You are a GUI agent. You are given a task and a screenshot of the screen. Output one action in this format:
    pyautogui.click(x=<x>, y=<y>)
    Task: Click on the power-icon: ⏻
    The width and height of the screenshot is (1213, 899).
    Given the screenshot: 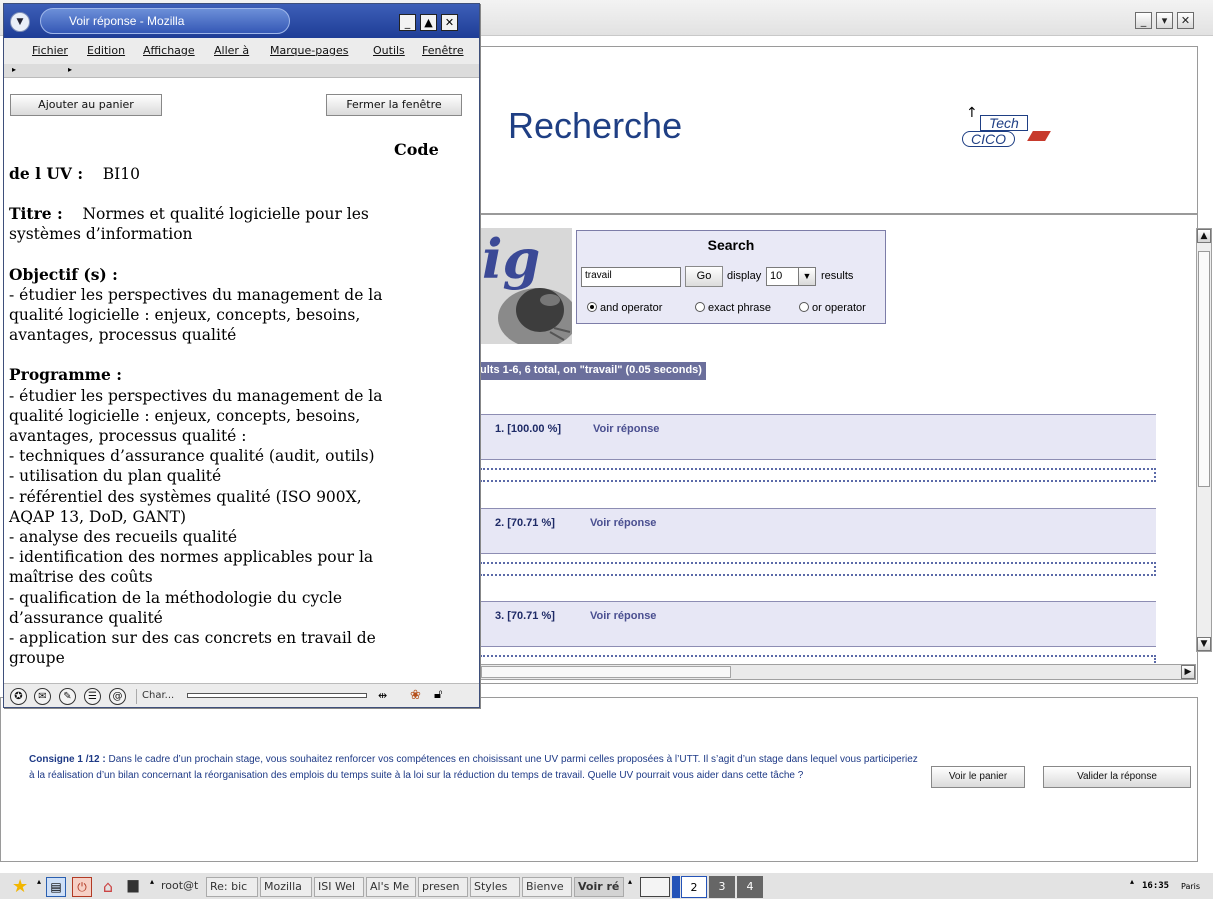 What is the action you would take?
    pyautogui.click(x=82, y=887)
    